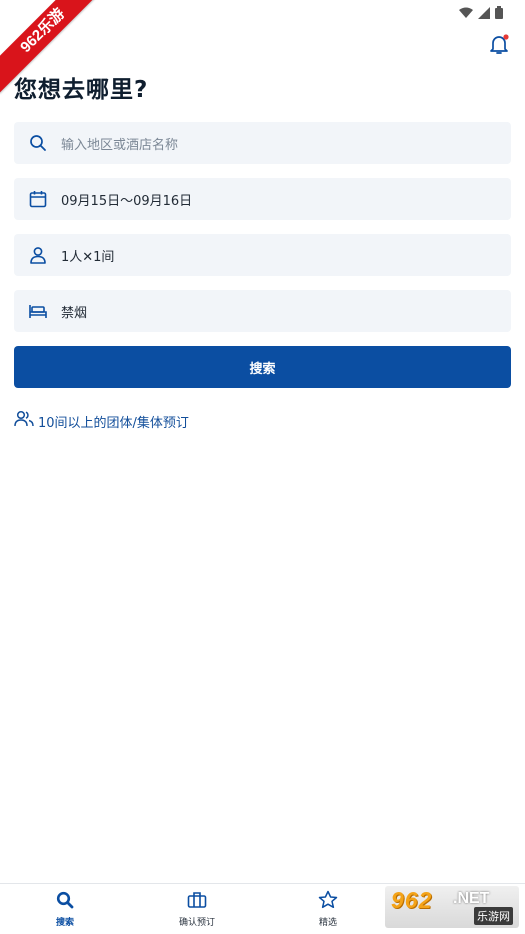  I want to click on wifi-icon, so click(466, 13).